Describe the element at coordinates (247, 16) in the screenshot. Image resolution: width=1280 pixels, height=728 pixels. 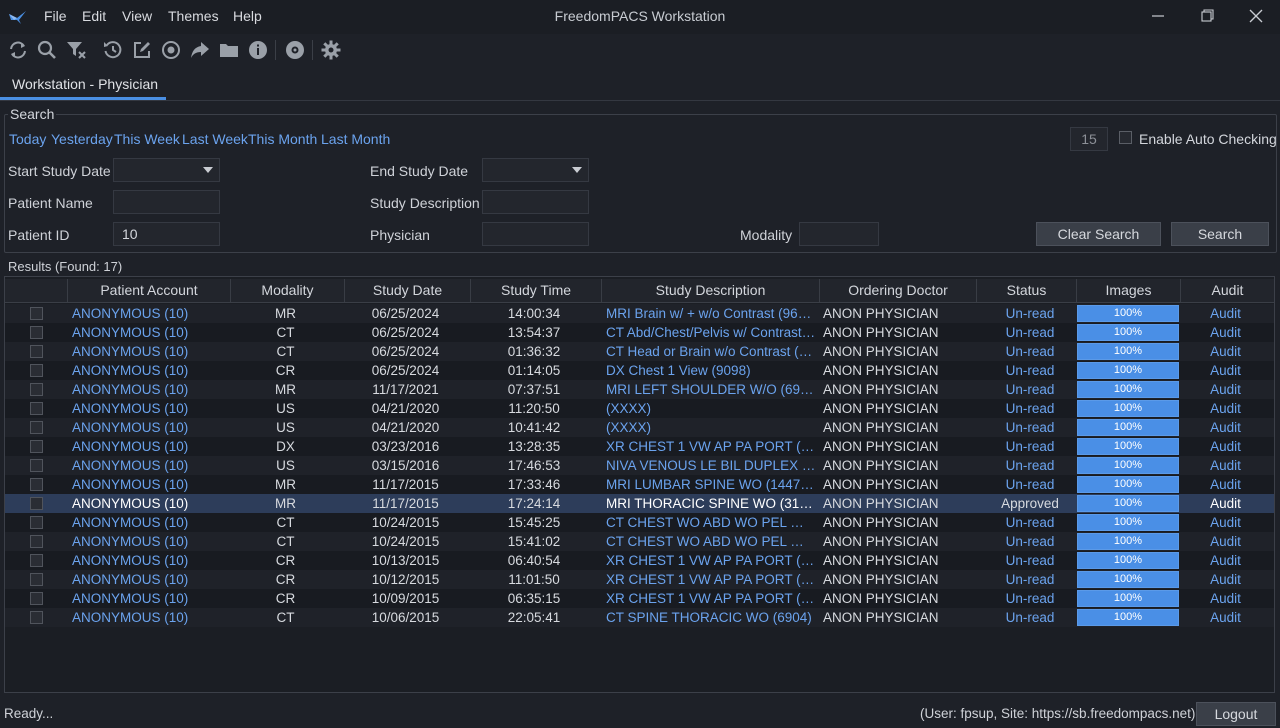
I see `menu-help: Help` at that location.